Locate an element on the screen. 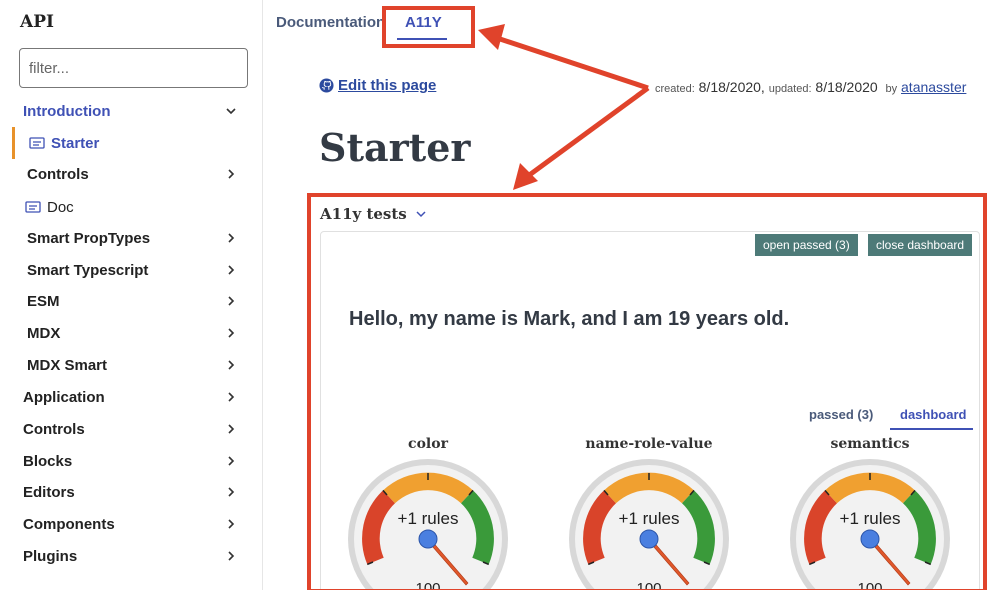  sidebar-item-label: Introduction is located at coordinates (67, 111).